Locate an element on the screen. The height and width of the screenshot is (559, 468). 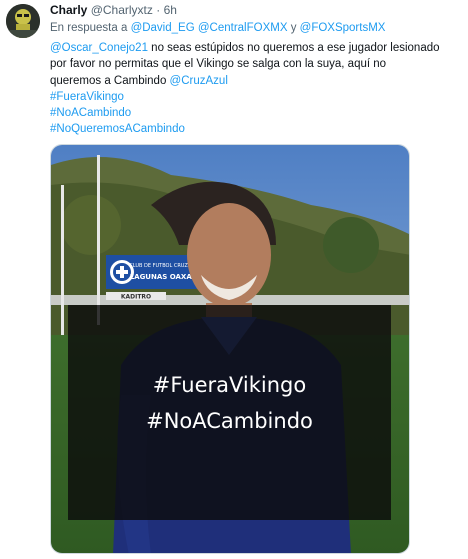
hashtag-noacambindo: #NoACambindo is located at coordinates (254, 113).